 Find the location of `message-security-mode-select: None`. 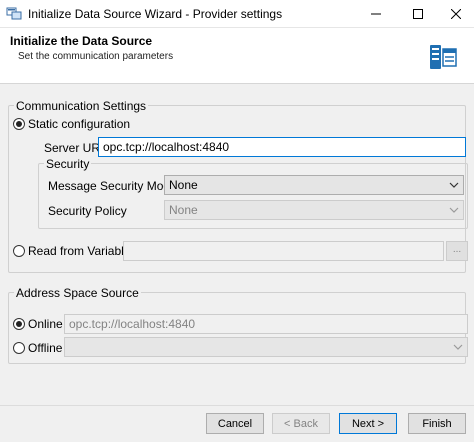

message-security-mode-select: None is located at coordinates (314, 185).